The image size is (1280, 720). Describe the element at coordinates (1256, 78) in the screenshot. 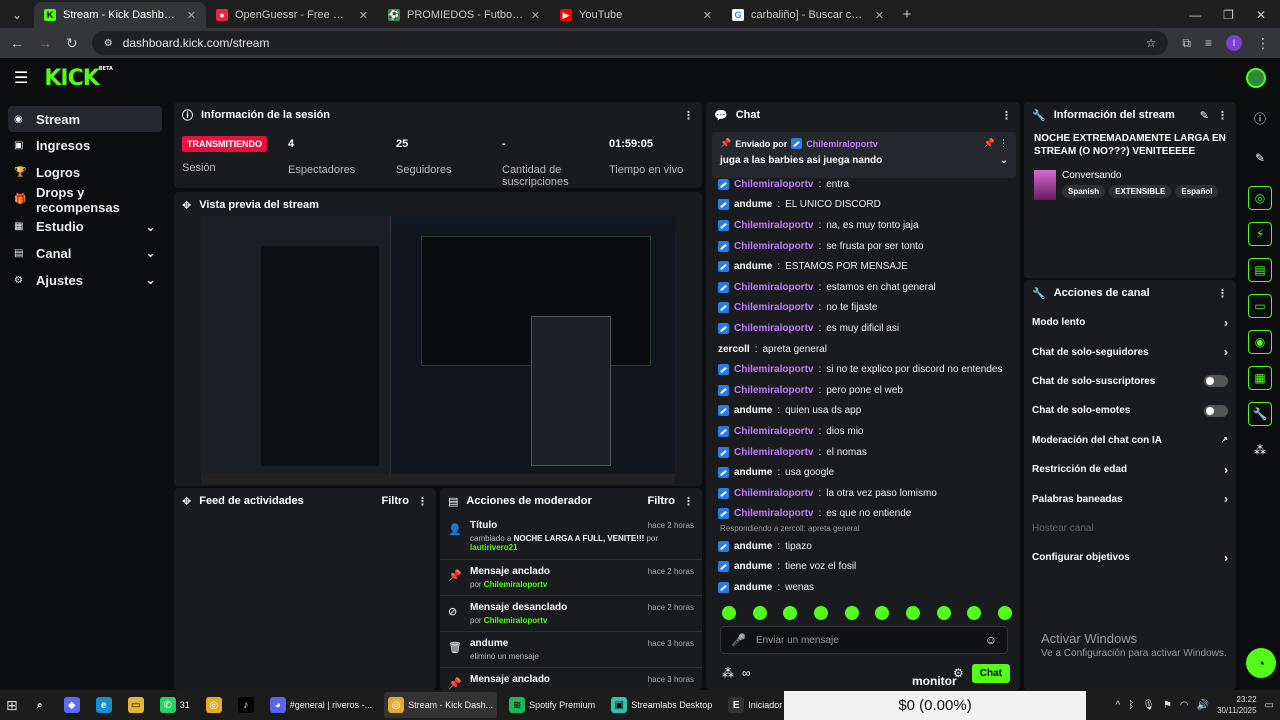

I see `user-avatar` at that location.